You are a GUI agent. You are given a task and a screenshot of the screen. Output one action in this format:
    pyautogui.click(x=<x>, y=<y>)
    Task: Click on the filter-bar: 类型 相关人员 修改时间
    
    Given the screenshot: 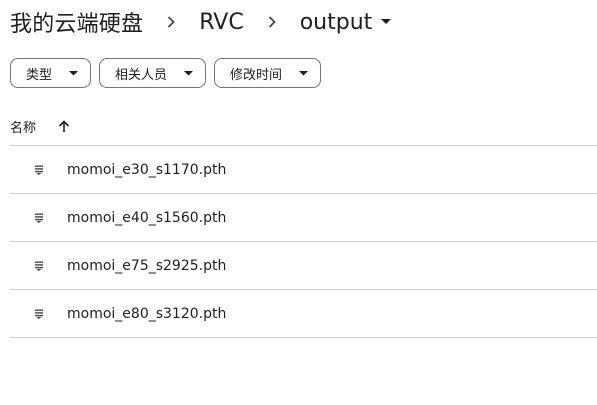 What is the action you would take?
    pyautogui.click(x=166, y=73)
    